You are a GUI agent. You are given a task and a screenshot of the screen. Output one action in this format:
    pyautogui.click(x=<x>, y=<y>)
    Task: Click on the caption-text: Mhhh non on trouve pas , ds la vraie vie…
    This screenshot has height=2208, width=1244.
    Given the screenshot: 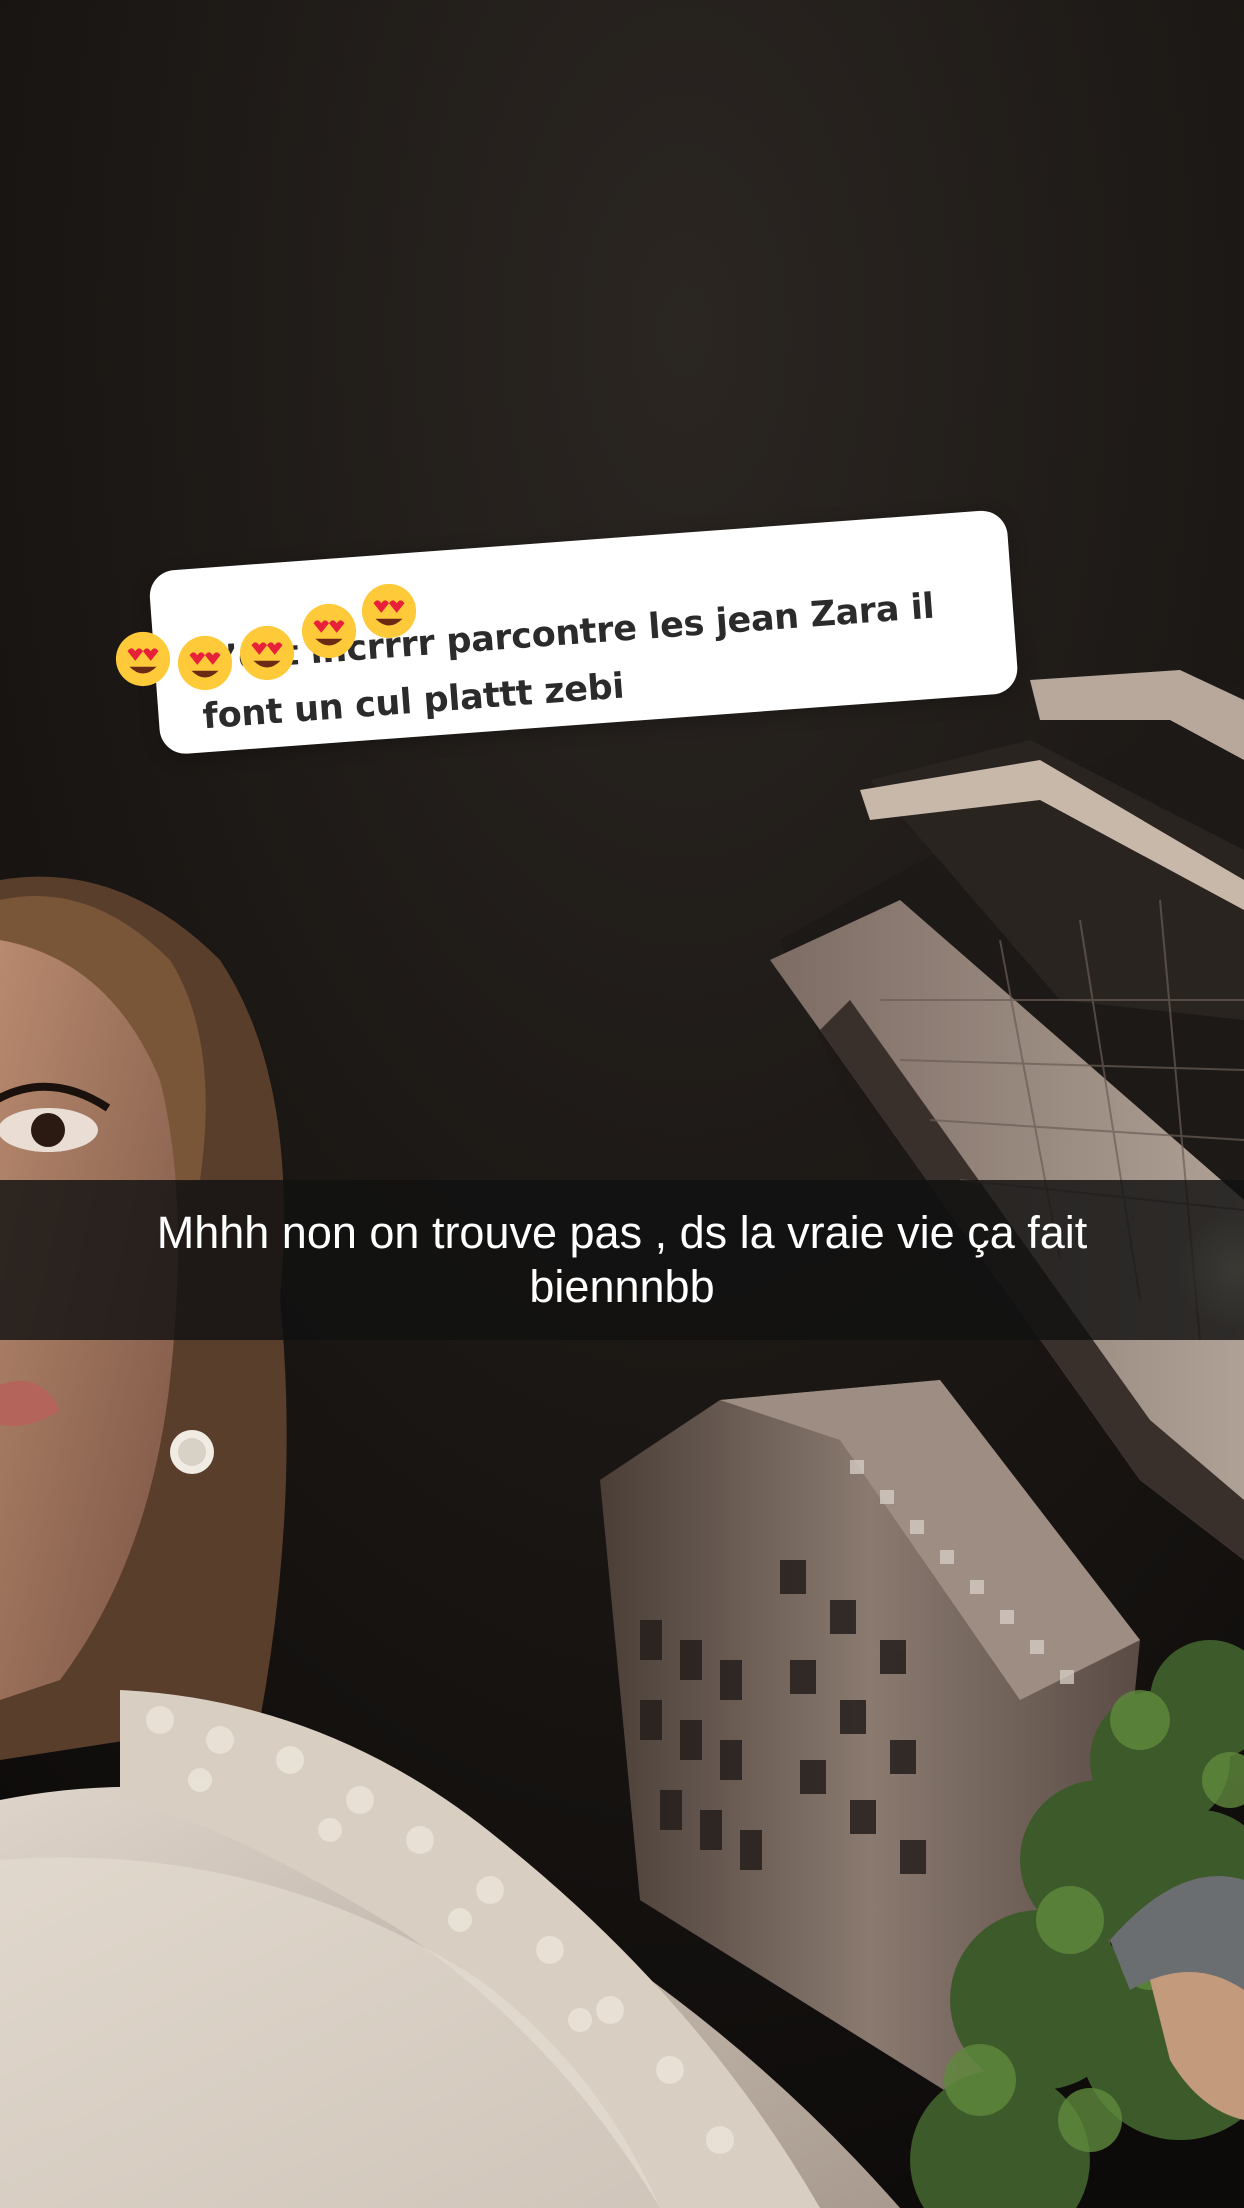 What is the action you would take?
    pyautogui.click(x=622, y=1259)
    